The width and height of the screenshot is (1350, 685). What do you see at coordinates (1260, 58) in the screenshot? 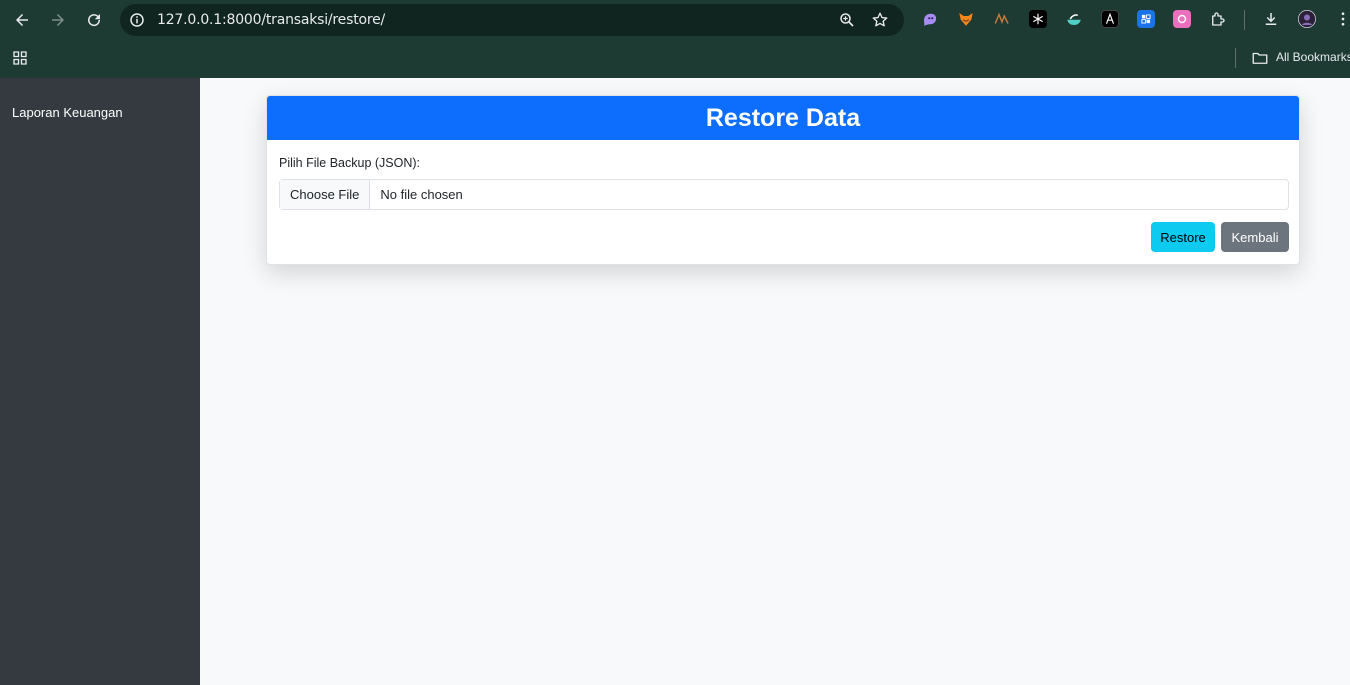
I see `folder-icon` at bounding box center [1260, 58].